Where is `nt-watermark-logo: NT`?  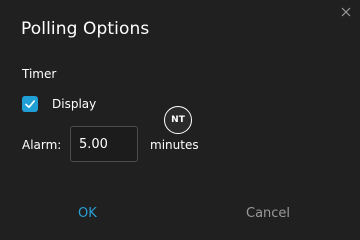 nt-watermark-logo: NT is located at coordinates (178, 120).